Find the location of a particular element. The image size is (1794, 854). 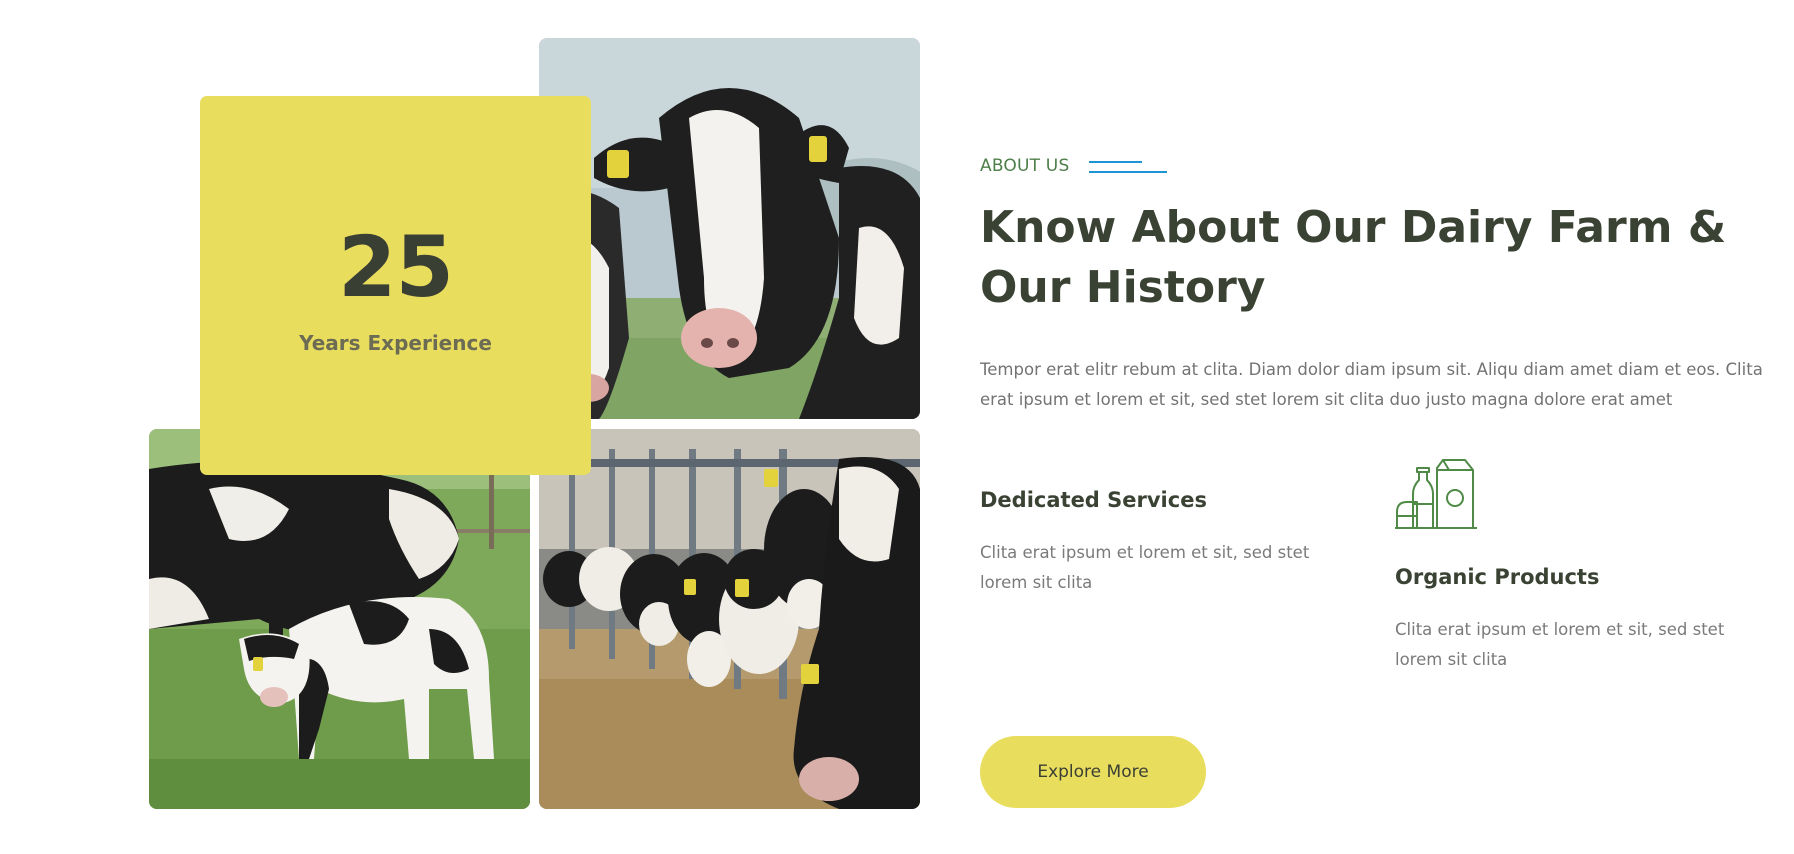

cows-feeding-barn-photo is located at coordinates (729, 619).